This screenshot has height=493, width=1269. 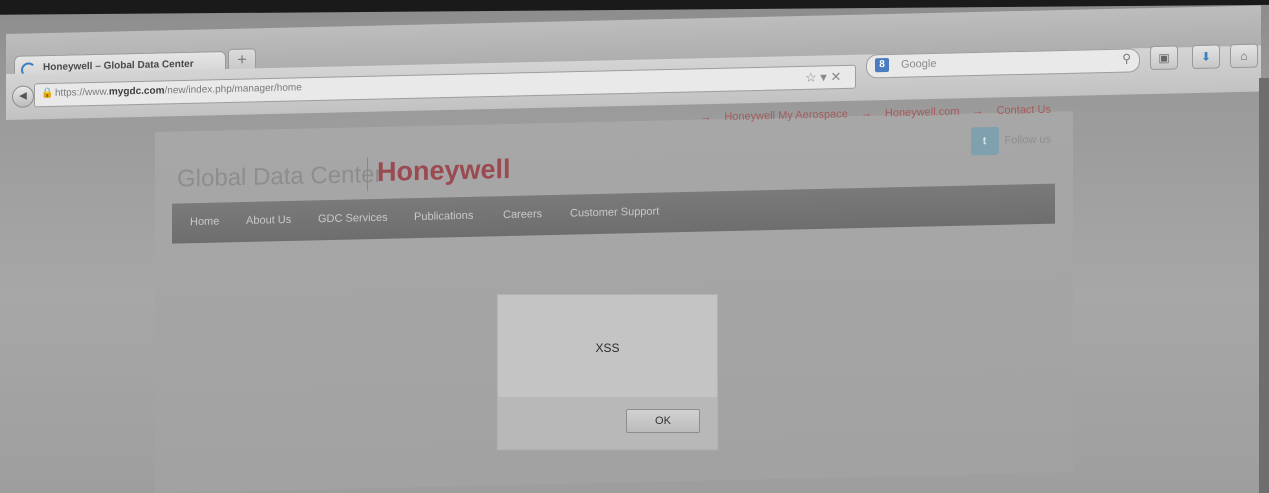 What do you see at coordinates (811, 77) in the screenshot?
I see `bookmark-star-icon: ☆` at bounding box center [811, 77].